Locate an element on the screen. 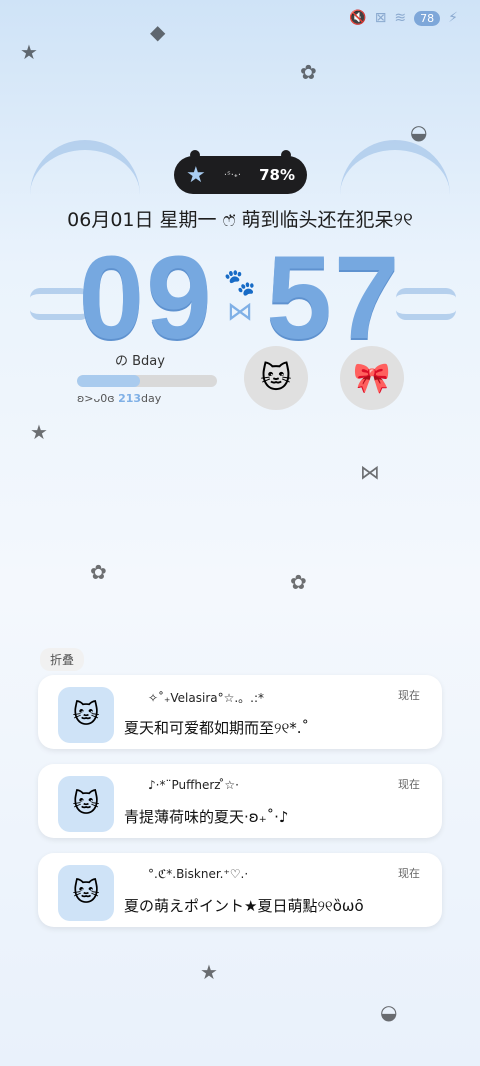  bday-prefix: ʚ>ᴗ0ɞ is located at coordinates (96, 398).